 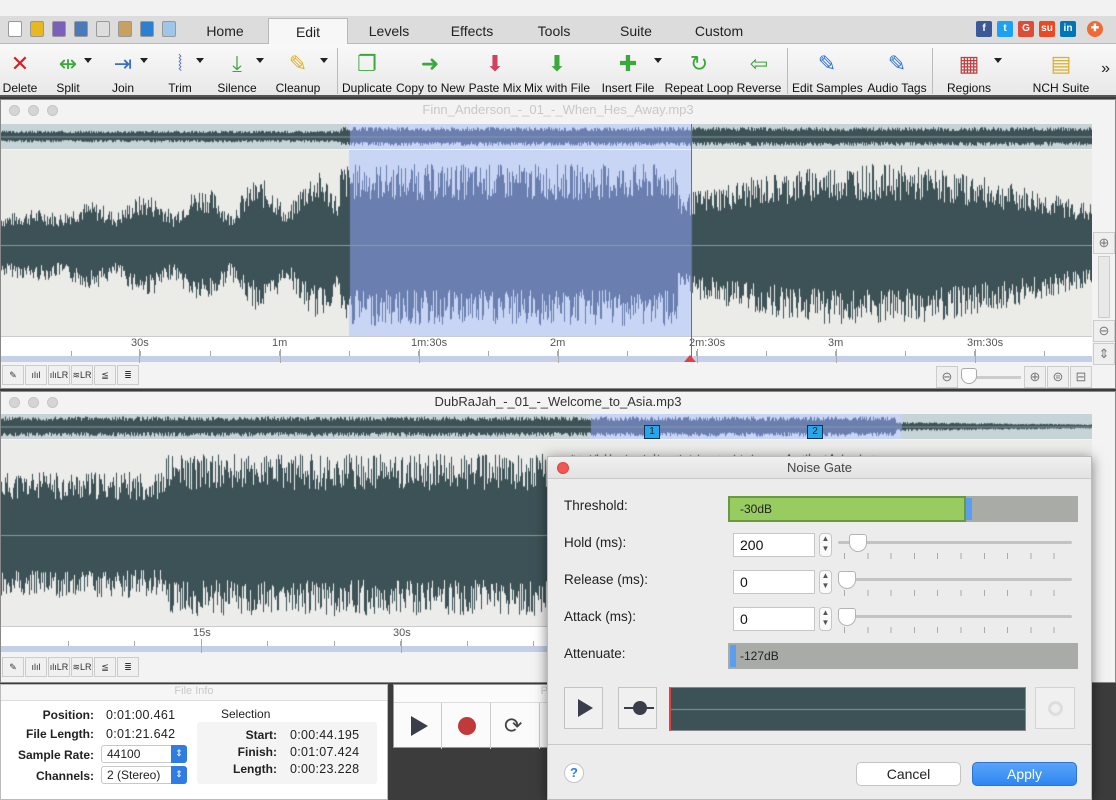 What do you see at coordinates (955, 543) in the screenshot?
I see `hold-slider` at bounding box center [955, 543].